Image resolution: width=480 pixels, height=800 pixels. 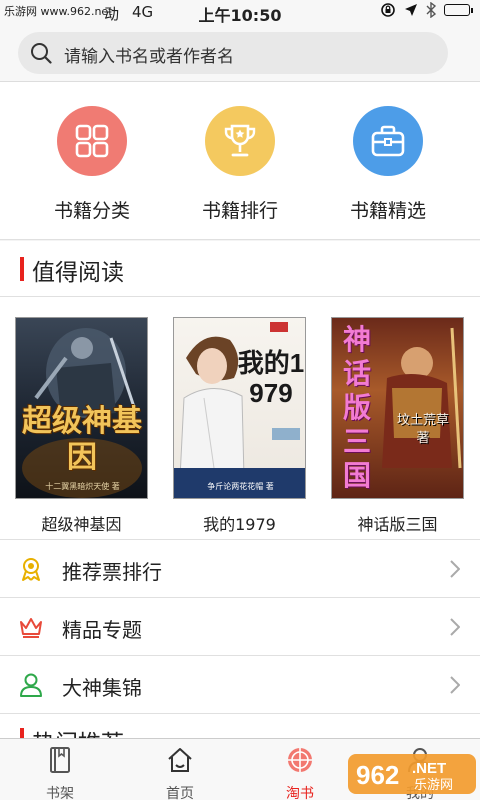 What do you see at coordinates (239, 211) in the screenshot?
I see `category-label: 书籍排行` at bounding box center [239, 211].